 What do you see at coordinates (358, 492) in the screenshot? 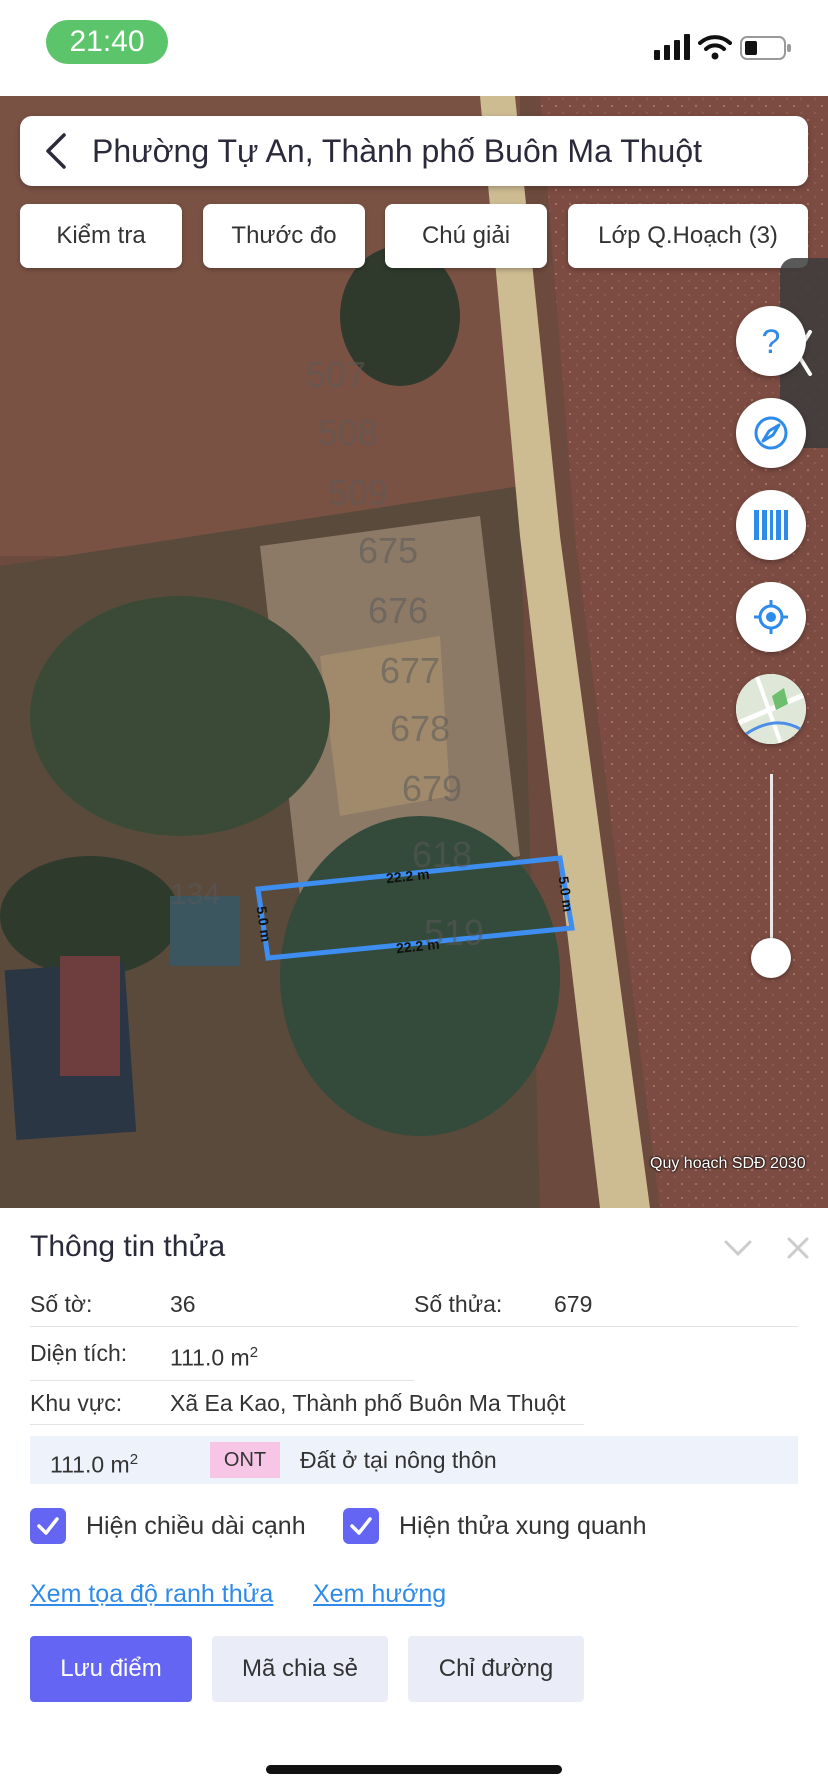
I see `parcel-number: 509` at bounding box center [358, 492].